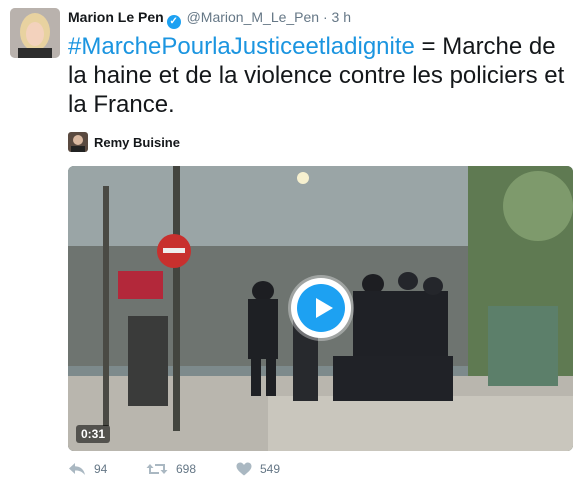 Image resolution: width=582 pixels, height=491 pixels. I want to click on media-credit: Remy Buisine, so click(124, 142).